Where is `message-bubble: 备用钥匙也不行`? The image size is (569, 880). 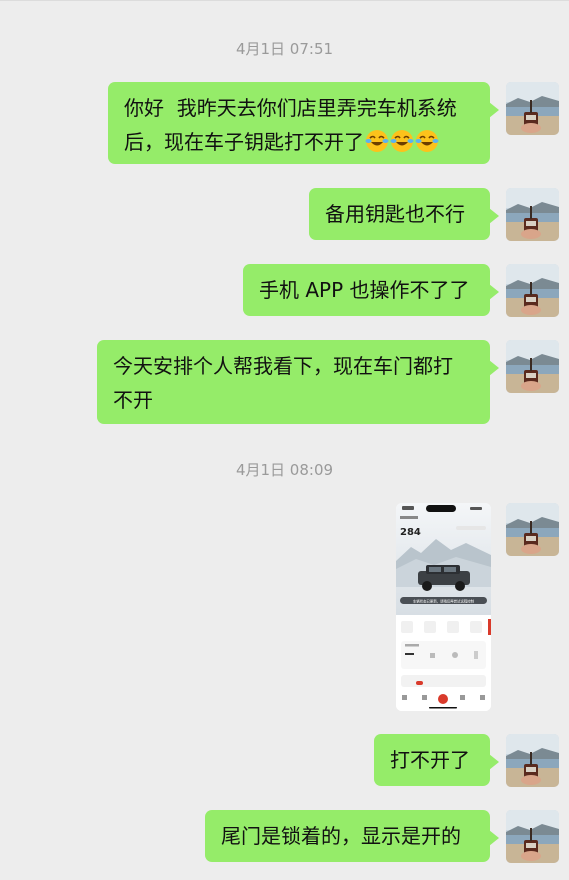
message-bubble: 备用钥匙也不行 is located at coordinates (404, 214).